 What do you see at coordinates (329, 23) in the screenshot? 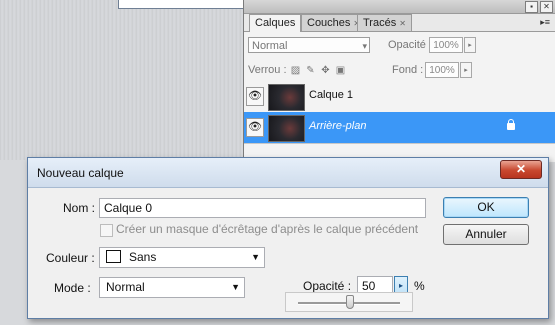
I see `tab-label: Couches` at bounding box center [329, 23].